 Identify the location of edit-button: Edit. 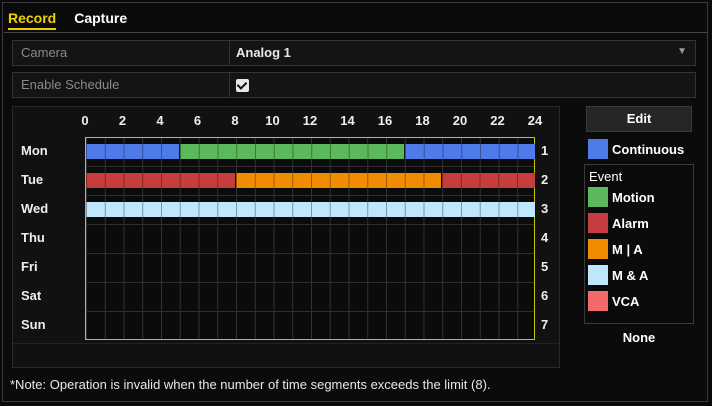
(639, 119).